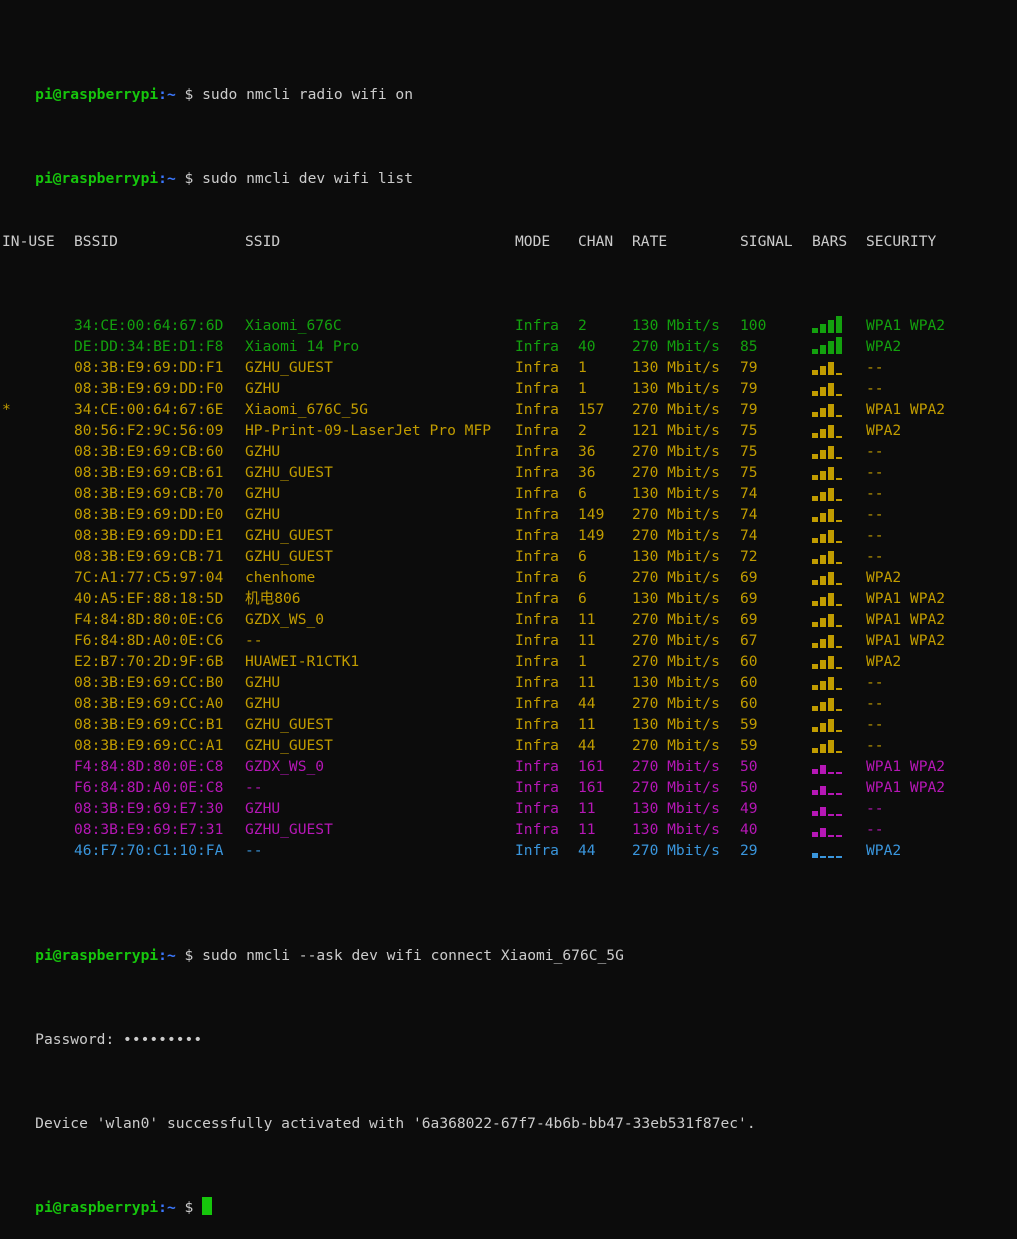 The height and width of the screenshot is (1239, 1017). What do you see at coordinates (289, 367) in the screenshot?
I see `cell-ssid: GZHU_GUEST` at bounding box center [289, 367].